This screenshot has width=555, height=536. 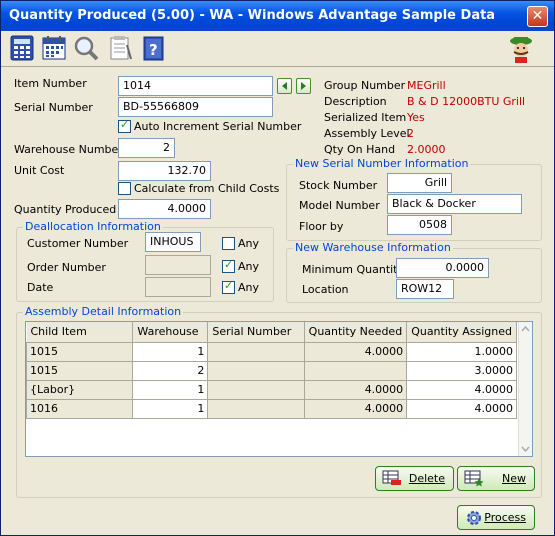 I want to click on group-number-value: MEGrill, so click(x=426, y=85).